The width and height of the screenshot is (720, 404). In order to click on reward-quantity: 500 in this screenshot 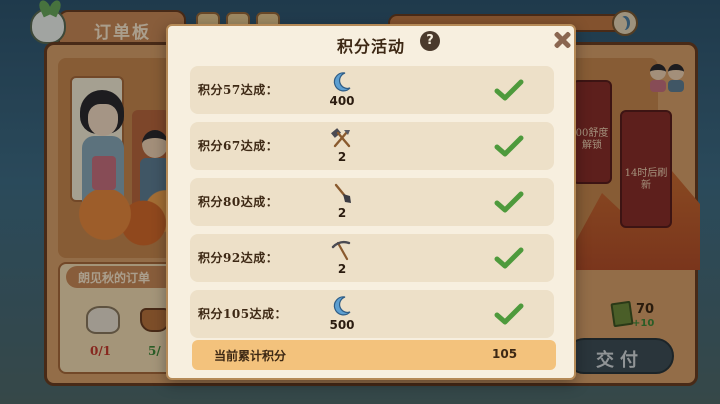, I will do `click(342, 325)`.